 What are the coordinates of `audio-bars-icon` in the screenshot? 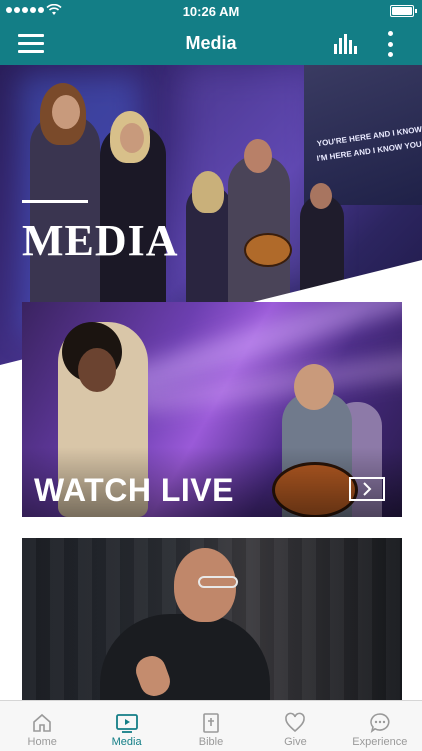 It's located at (347, 44).